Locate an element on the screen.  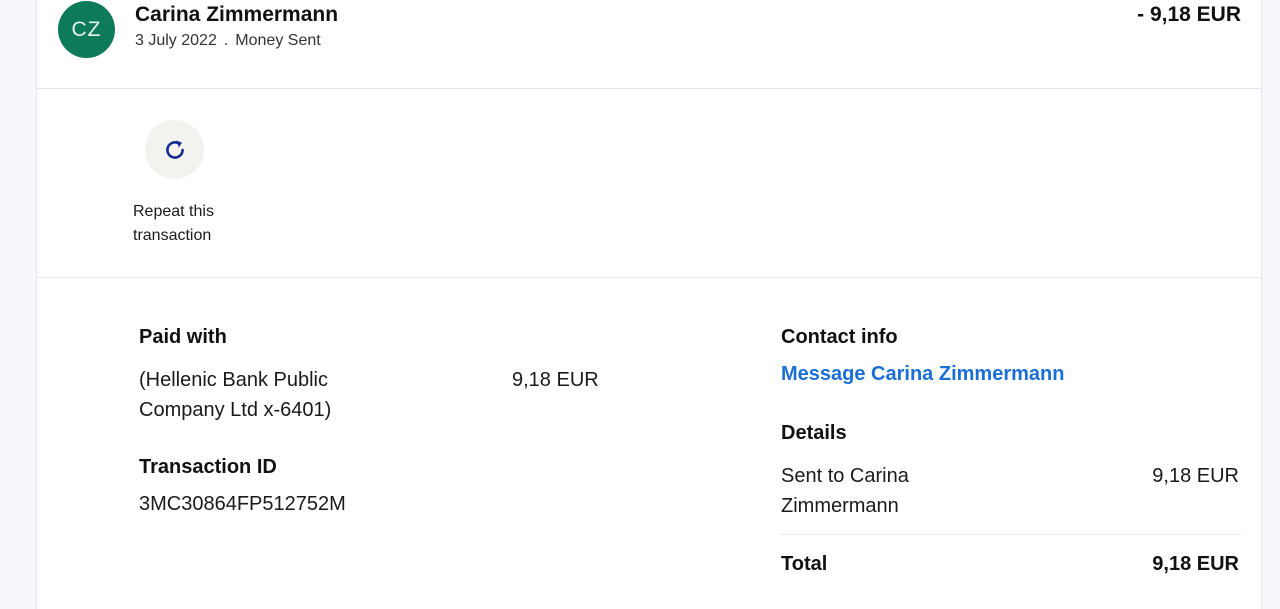
message-contact-link: Message Carina Zimmermann is located at coordinates (922, 374).